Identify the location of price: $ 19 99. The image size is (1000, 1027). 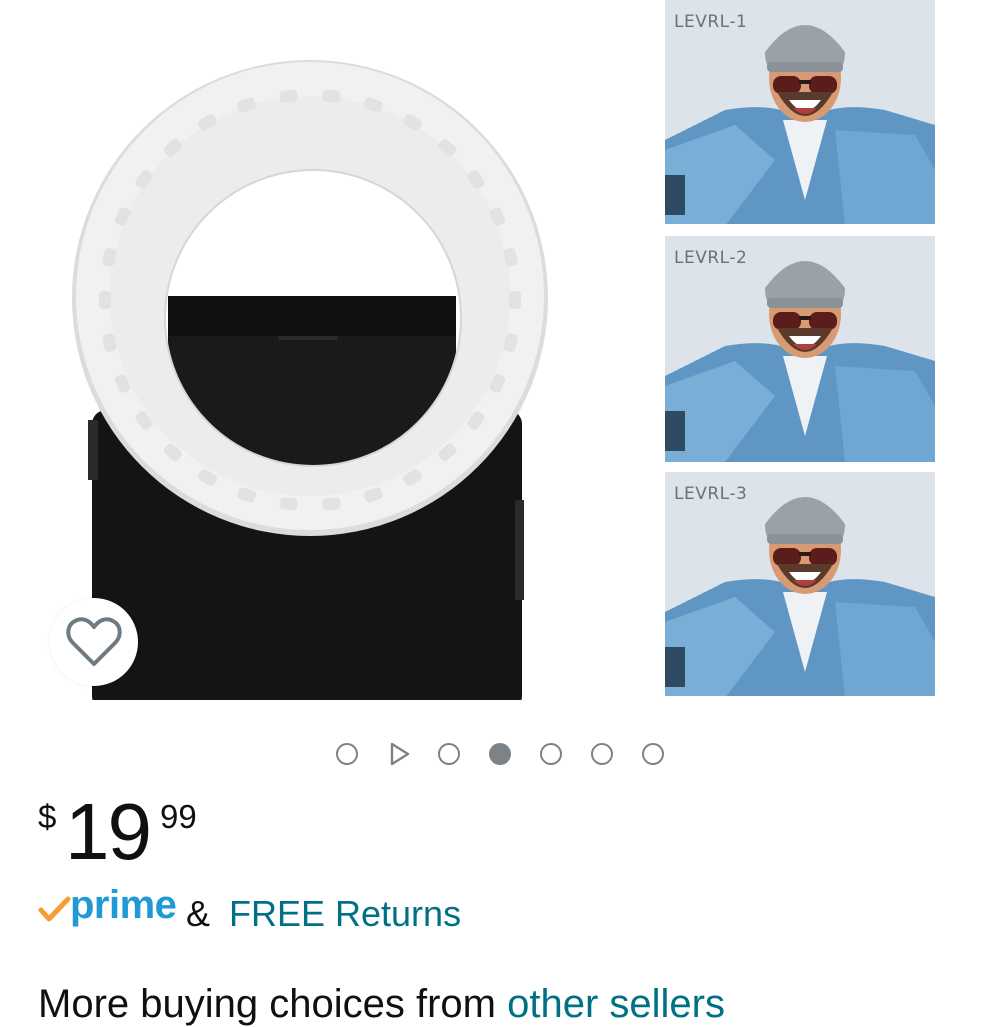
(138, 831).